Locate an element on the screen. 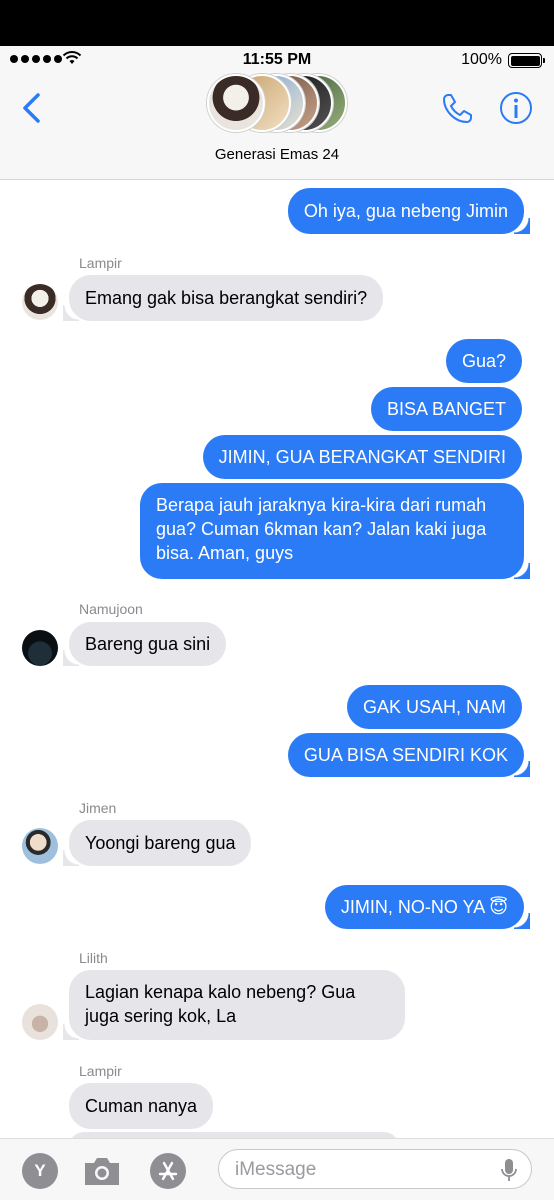 The width and height of the screenshot is (554, 1200). sent-message: GAK USAH, NAM is located at coordinates (434, 707).